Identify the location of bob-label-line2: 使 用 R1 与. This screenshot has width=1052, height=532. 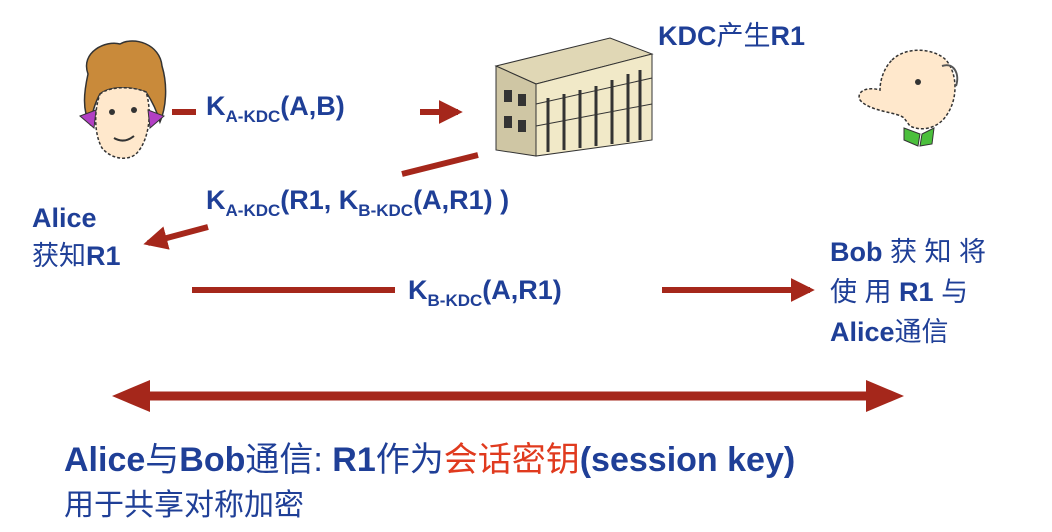
(899, 292).